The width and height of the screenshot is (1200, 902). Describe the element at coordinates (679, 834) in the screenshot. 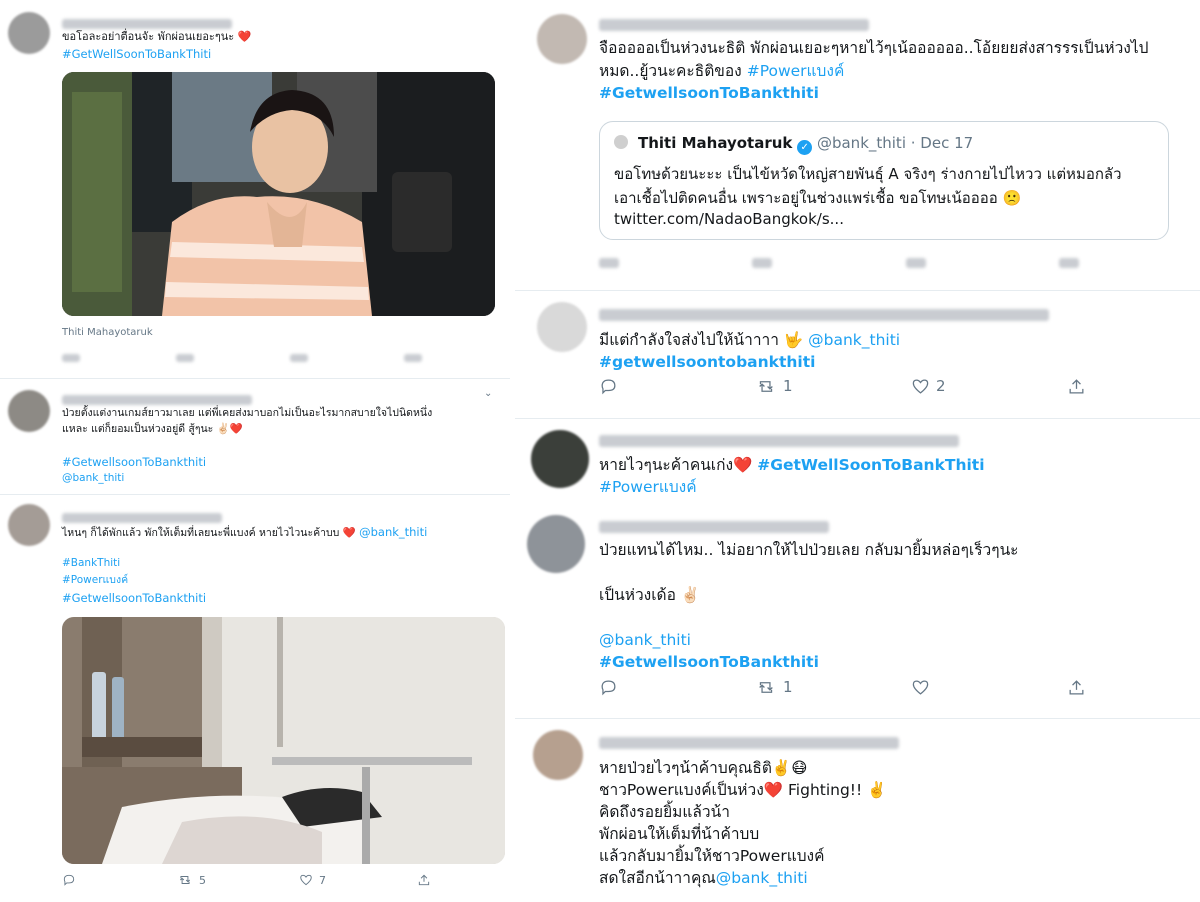

I see `tweet-text-line4: พักผ่อนให้เต็มที่น้าค้าบบ` at that location.